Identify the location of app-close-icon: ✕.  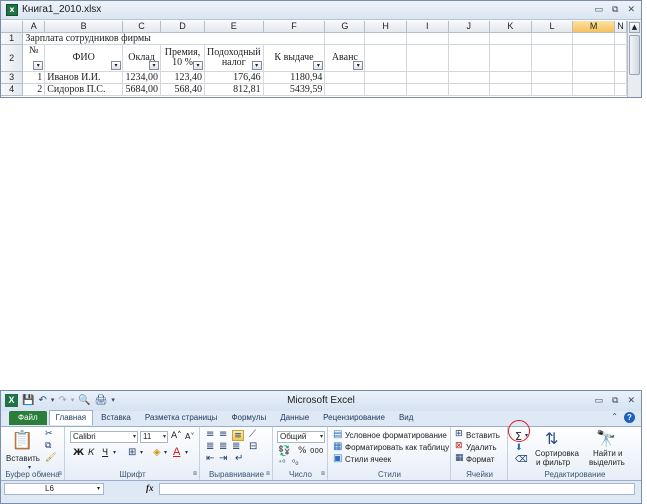
(631, 401).